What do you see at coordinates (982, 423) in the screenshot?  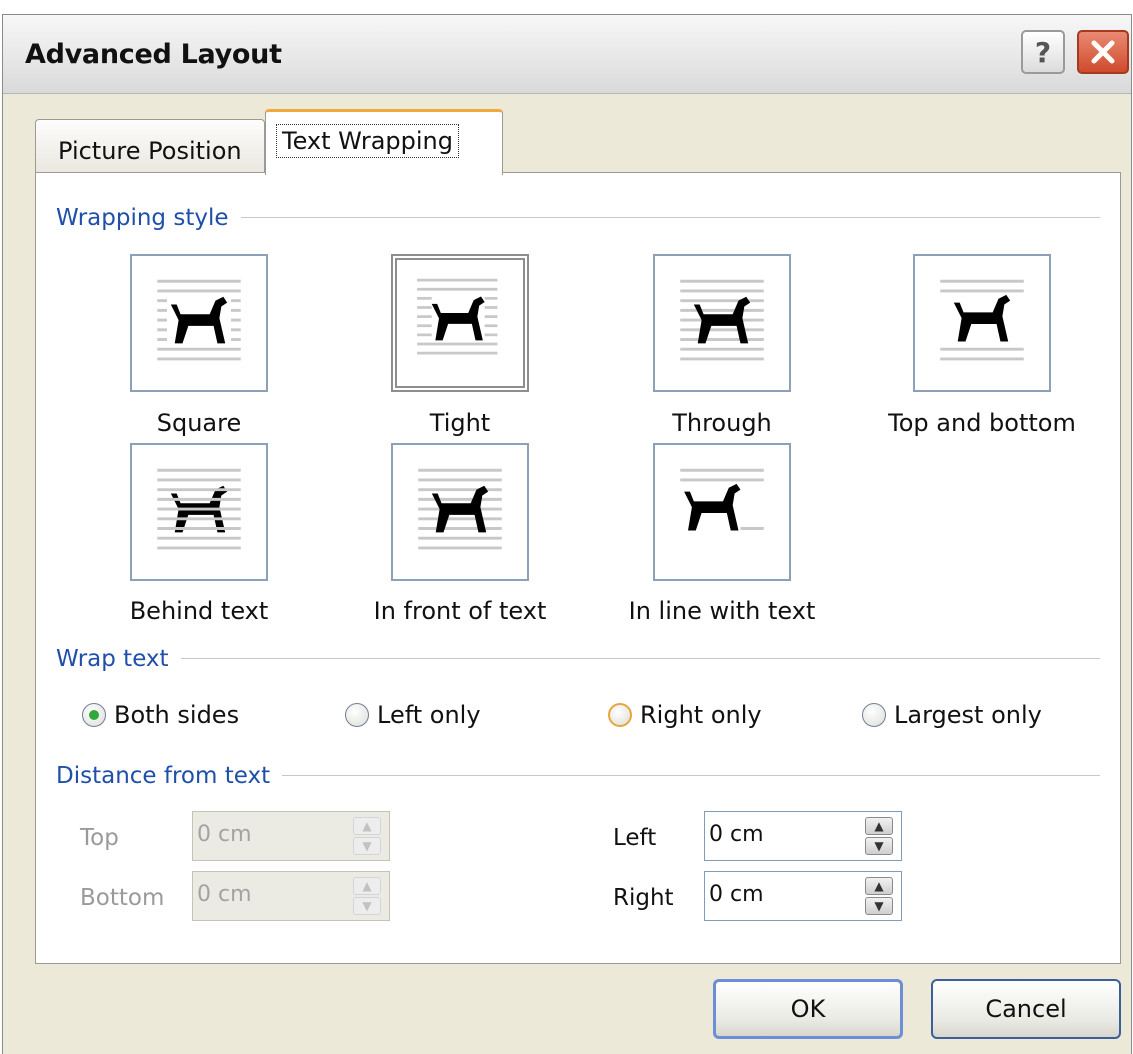 I see `wrap-top-bottom-label: Top and bottom` at bounding box center [982, 423].